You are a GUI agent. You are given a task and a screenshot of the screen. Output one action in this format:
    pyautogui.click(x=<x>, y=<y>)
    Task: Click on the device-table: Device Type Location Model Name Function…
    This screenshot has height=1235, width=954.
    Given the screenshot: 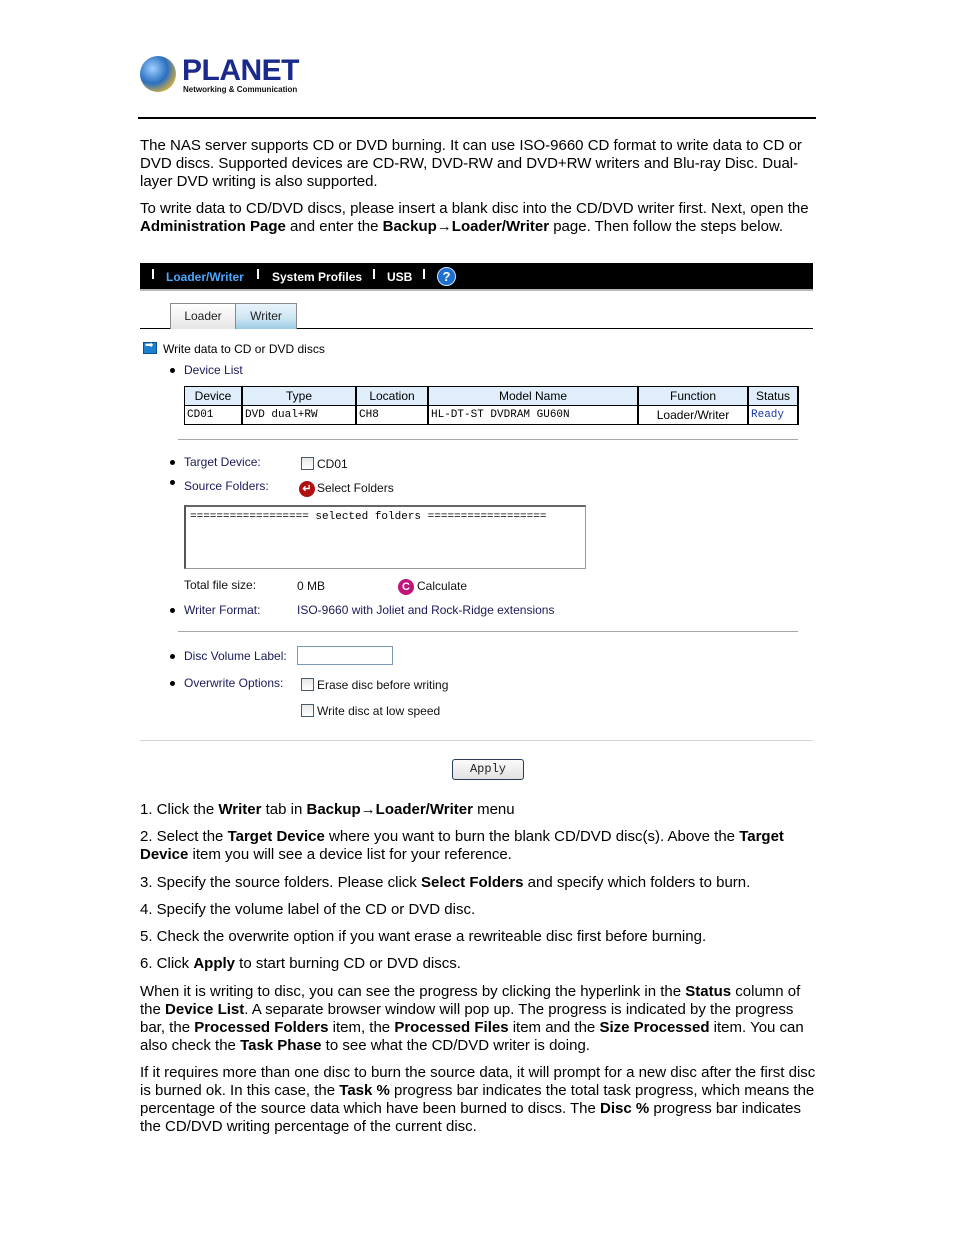 What is the action you would take?
    pyautogui.click(x=491, y=405)
    